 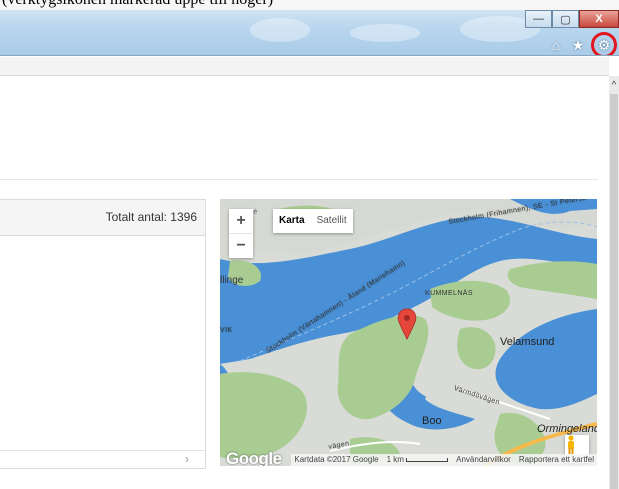 I want to click on browser-chrome: — ▢ X ⌂ ★ ⚙, so click(x=309, y=33).